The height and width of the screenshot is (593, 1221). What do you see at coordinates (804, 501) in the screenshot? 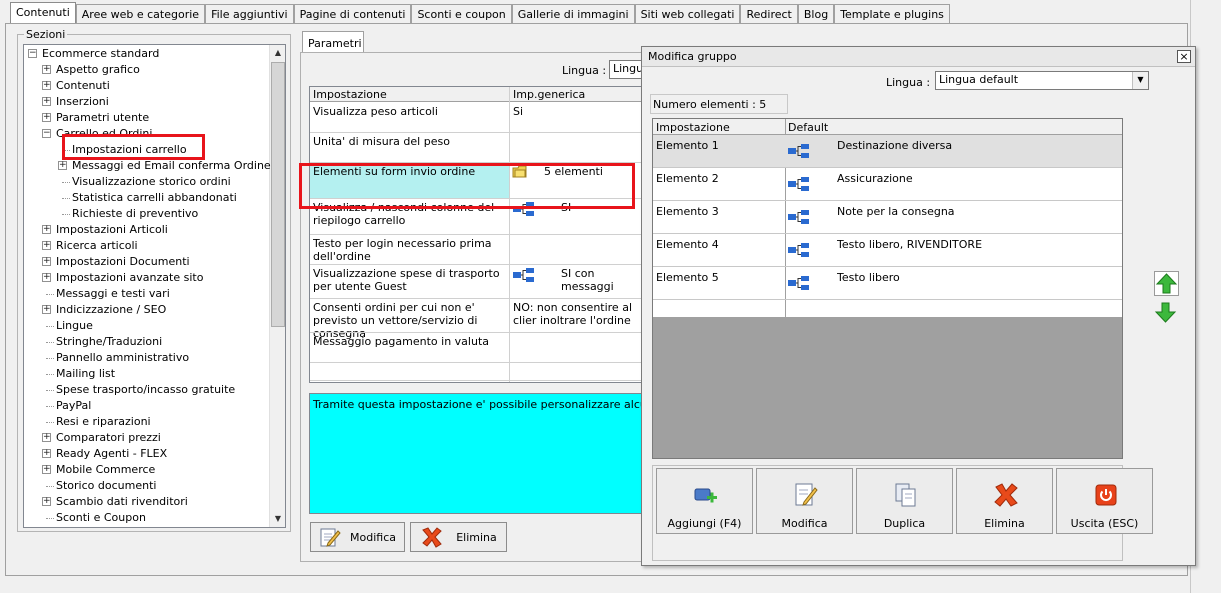
I see `edit-button: Modifica` at bounding box center [804, 501].